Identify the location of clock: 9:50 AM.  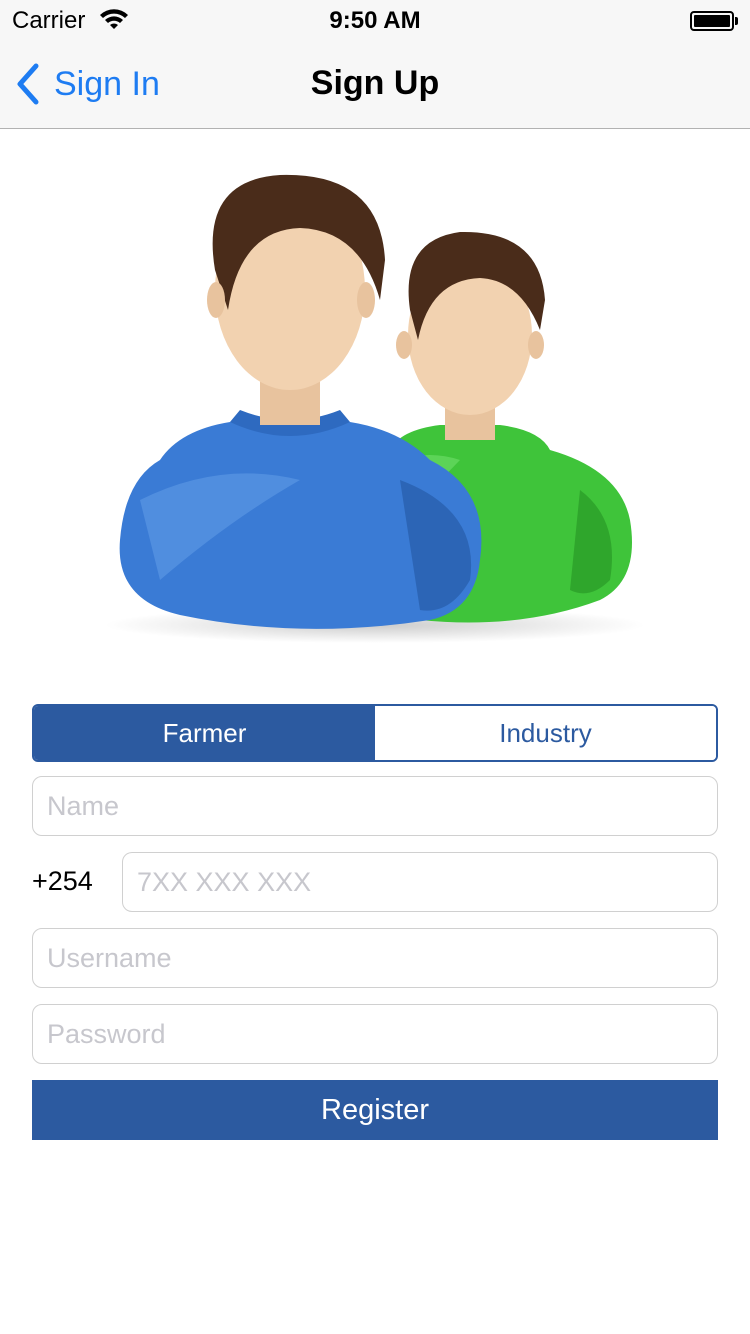
(375, 20).